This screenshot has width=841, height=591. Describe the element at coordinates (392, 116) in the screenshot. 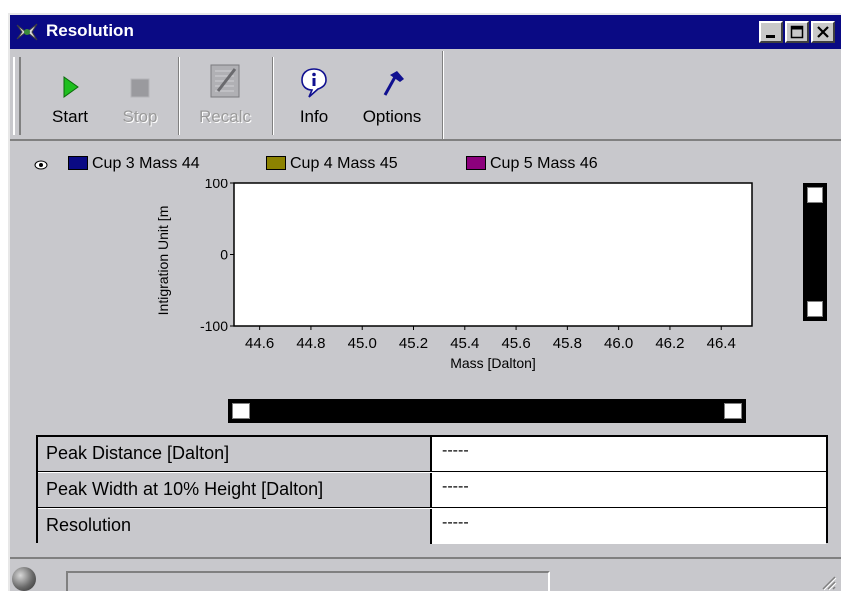

I see `options-label: Options` at that location.